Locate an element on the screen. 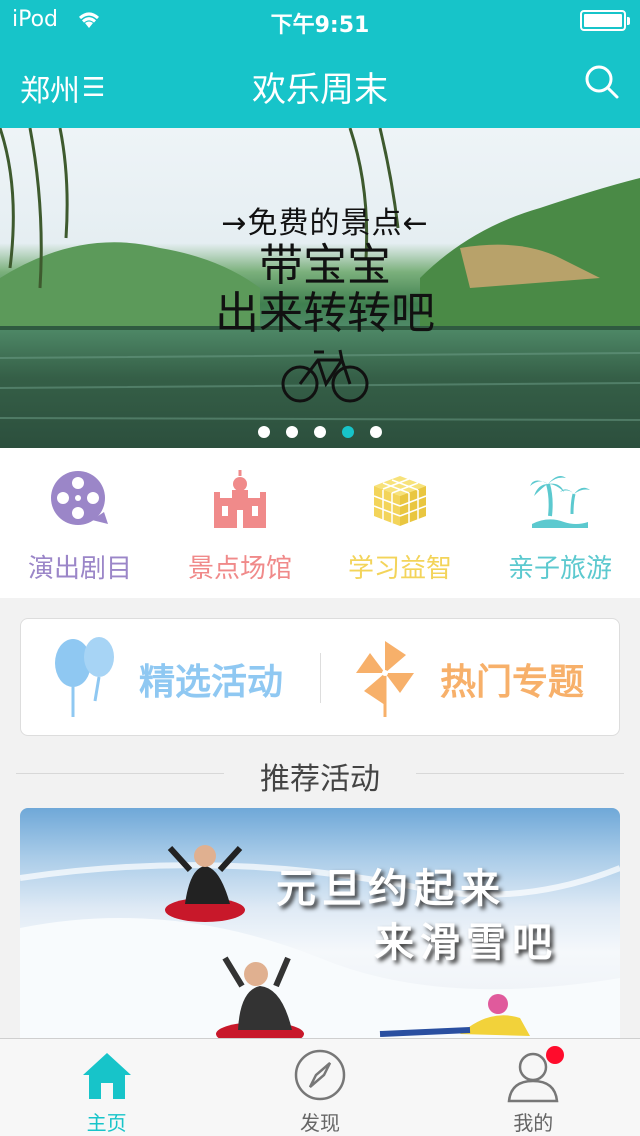  featured-card: 精选活动 热门专题 is located at coordinates (320, 677).